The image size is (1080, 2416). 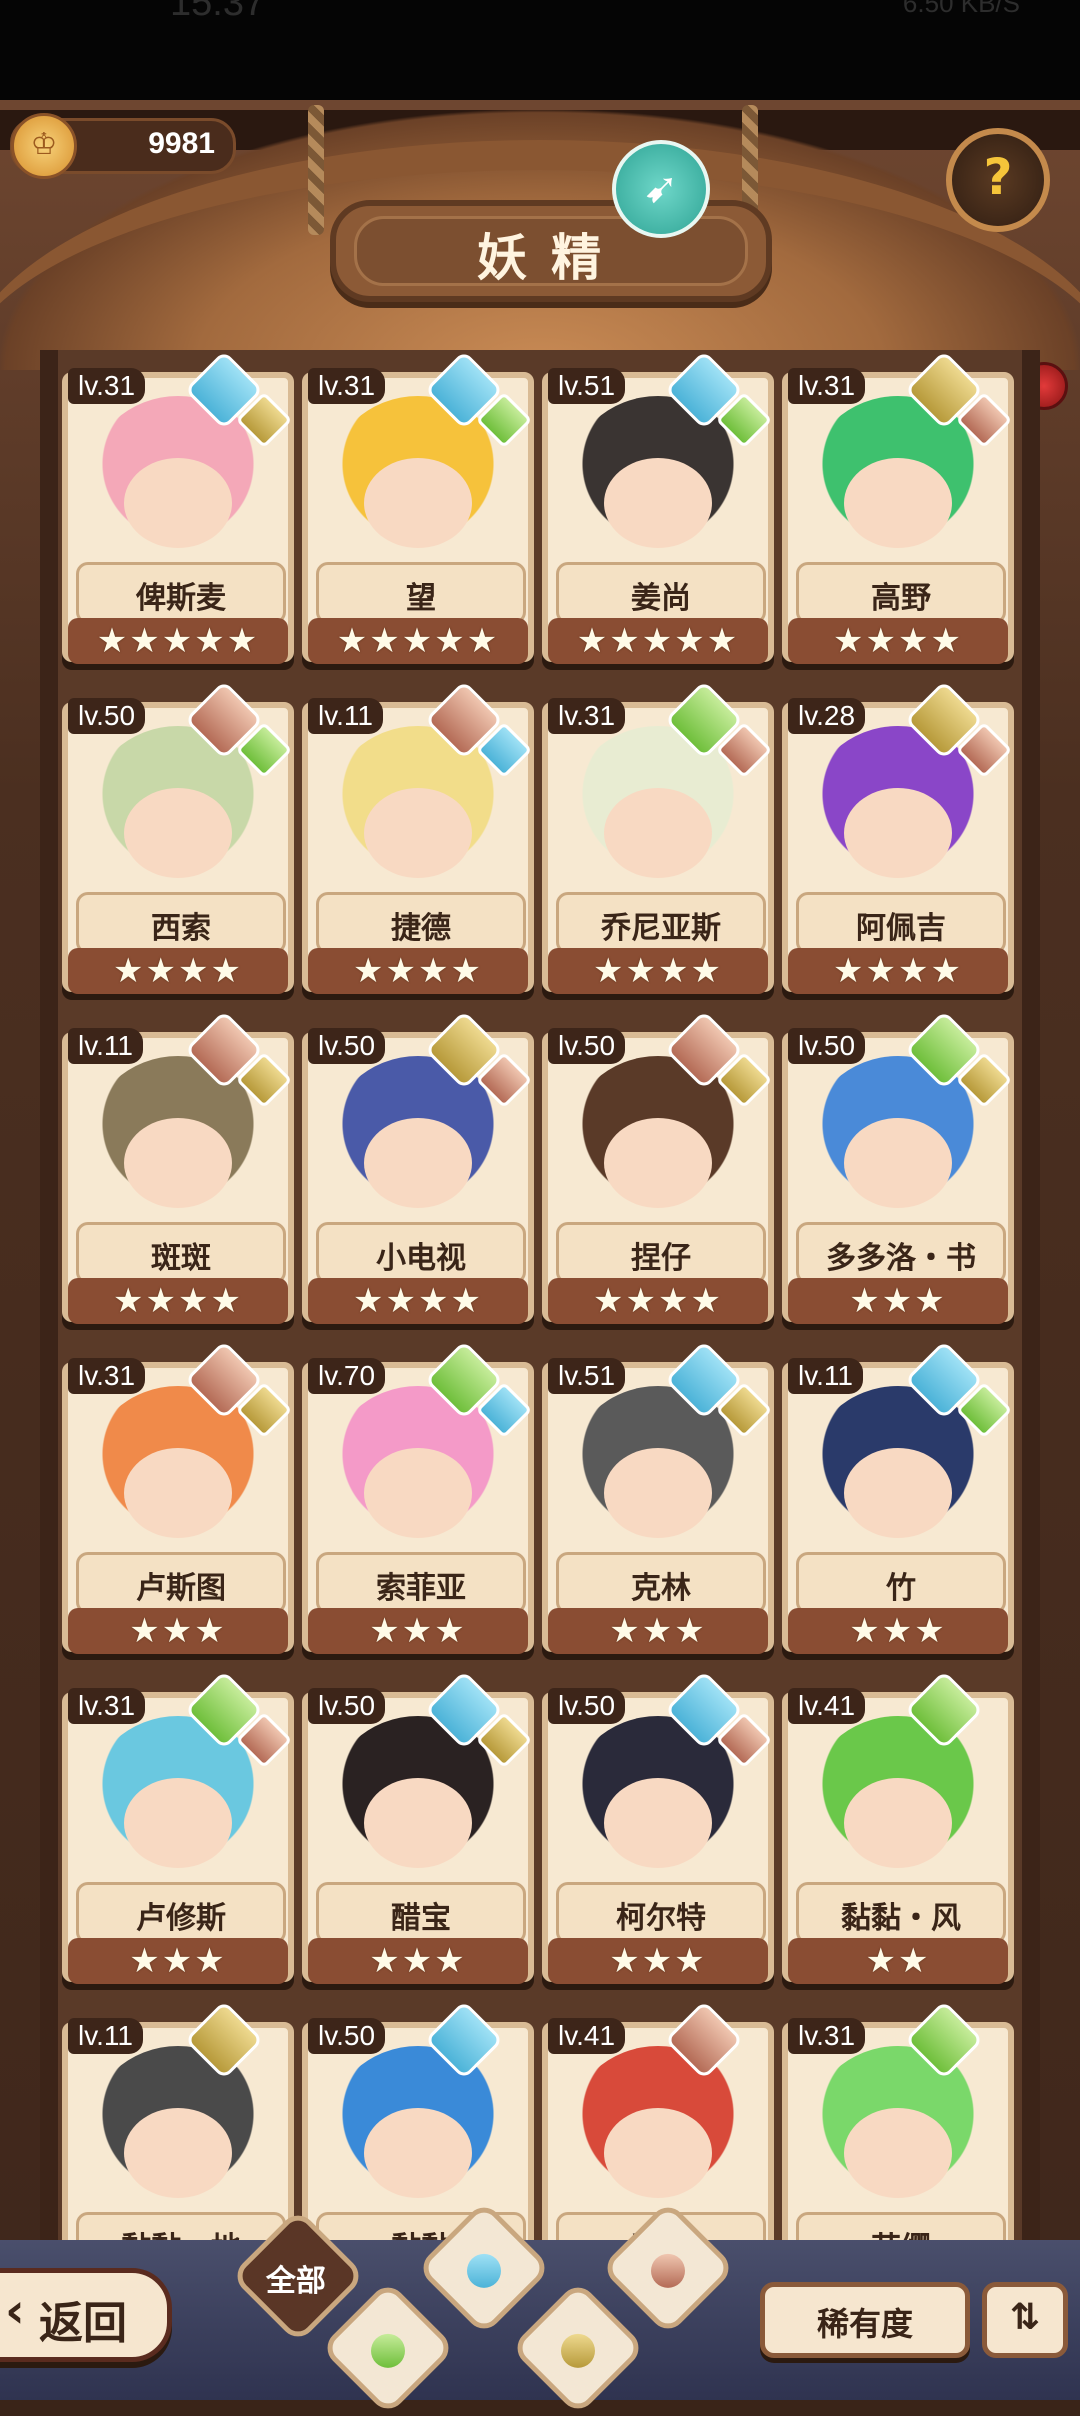 I want to click on sort-label: 稀有度, so click(x=864, y=2324).